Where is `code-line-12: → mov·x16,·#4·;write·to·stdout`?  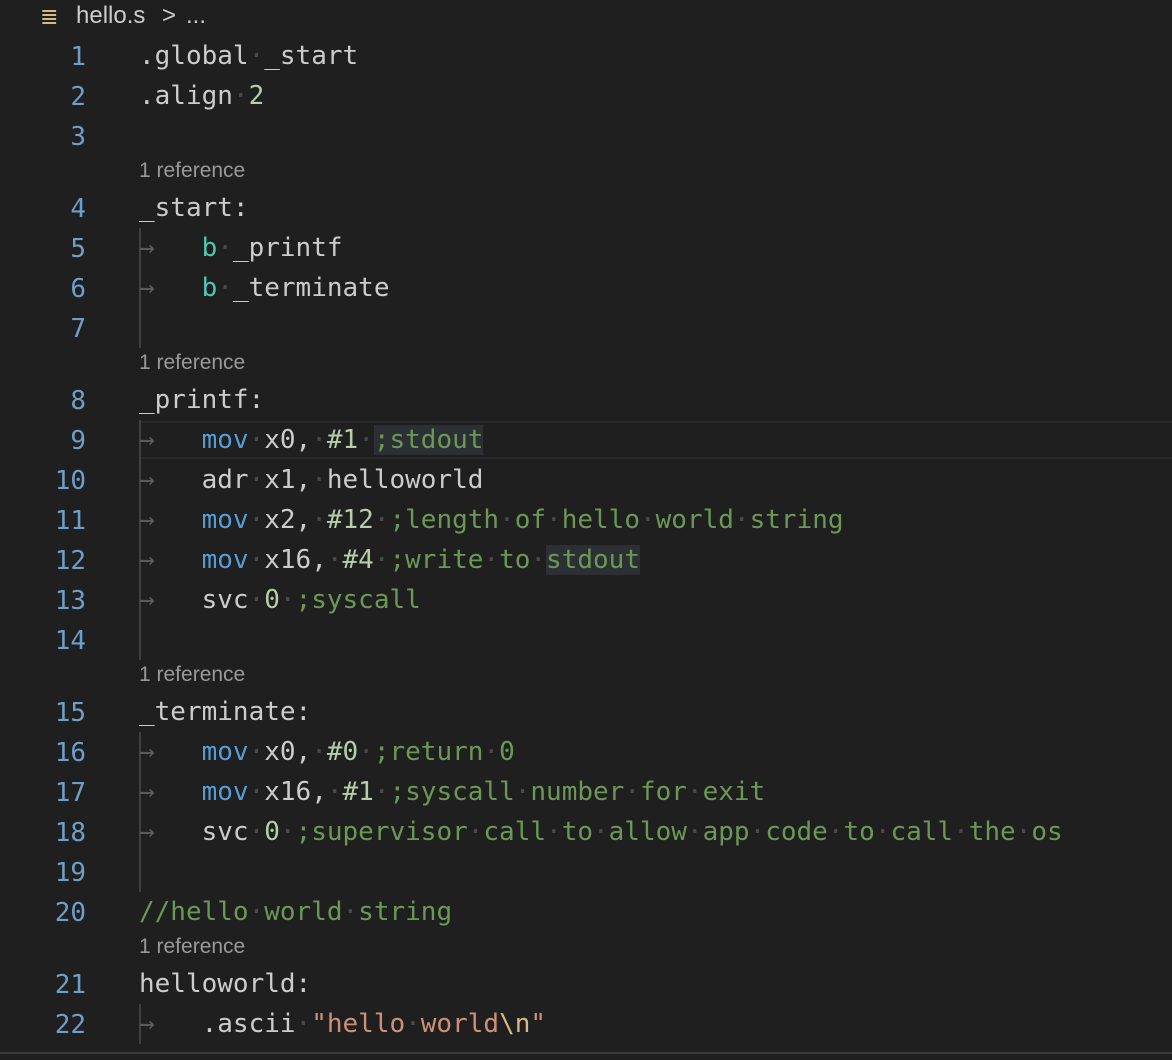 code-line-12: → mov·x16,·#4·;write·to·stdout is located at coordinates (389, 560).